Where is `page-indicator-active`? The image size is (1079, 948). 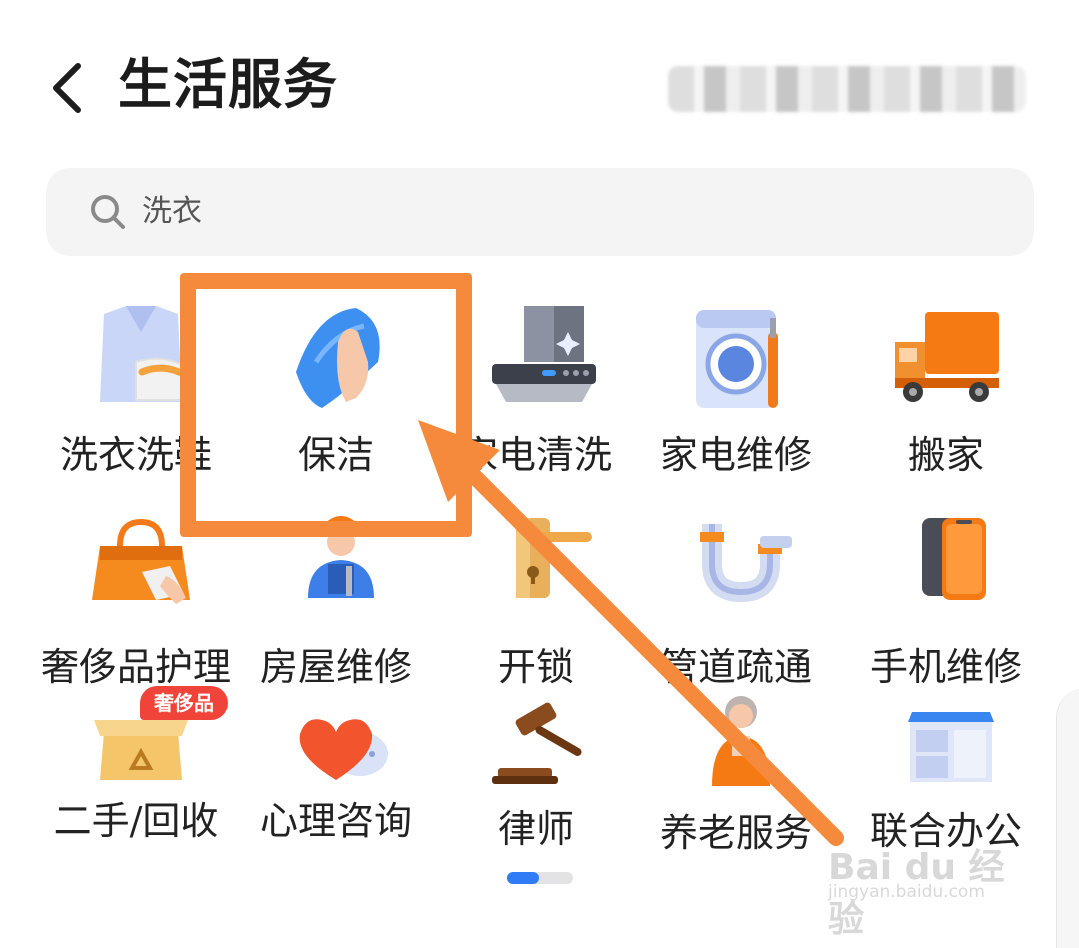
page-indicator-active is located at coordinates (523, 878).